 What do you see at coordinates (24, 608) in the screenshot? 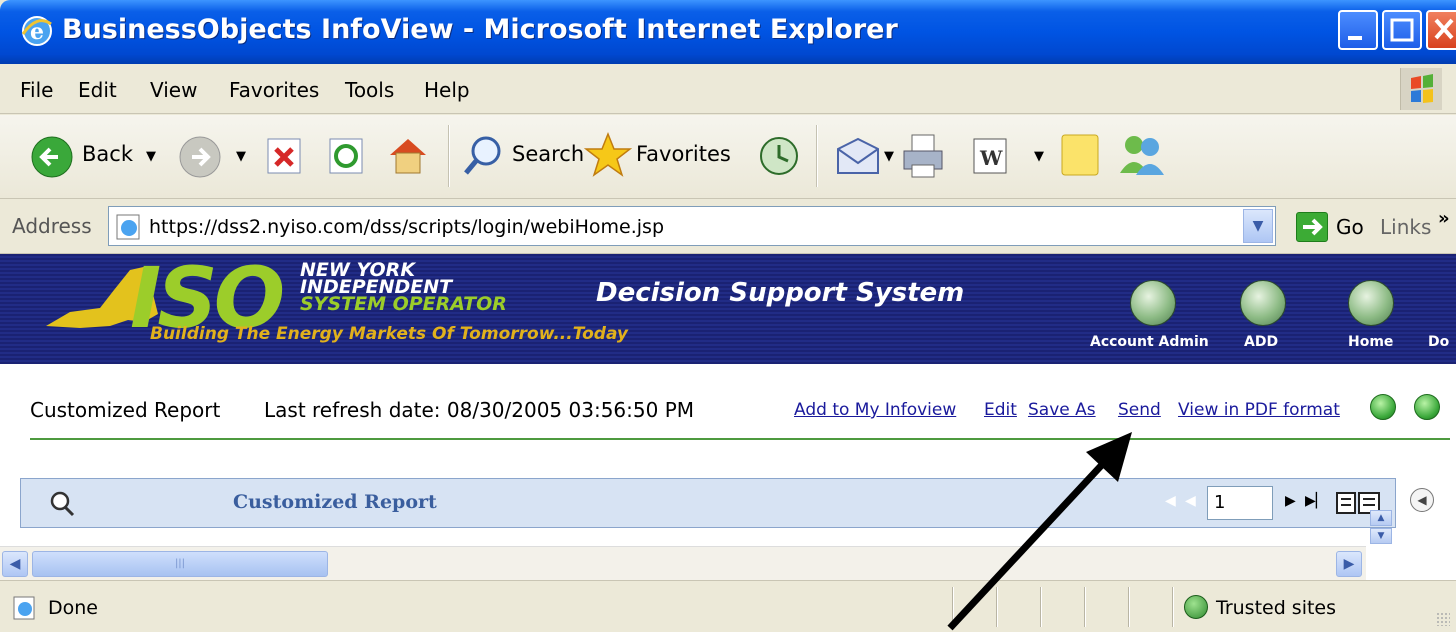
I see `page-done-icon` at bounding box center [24, 608].